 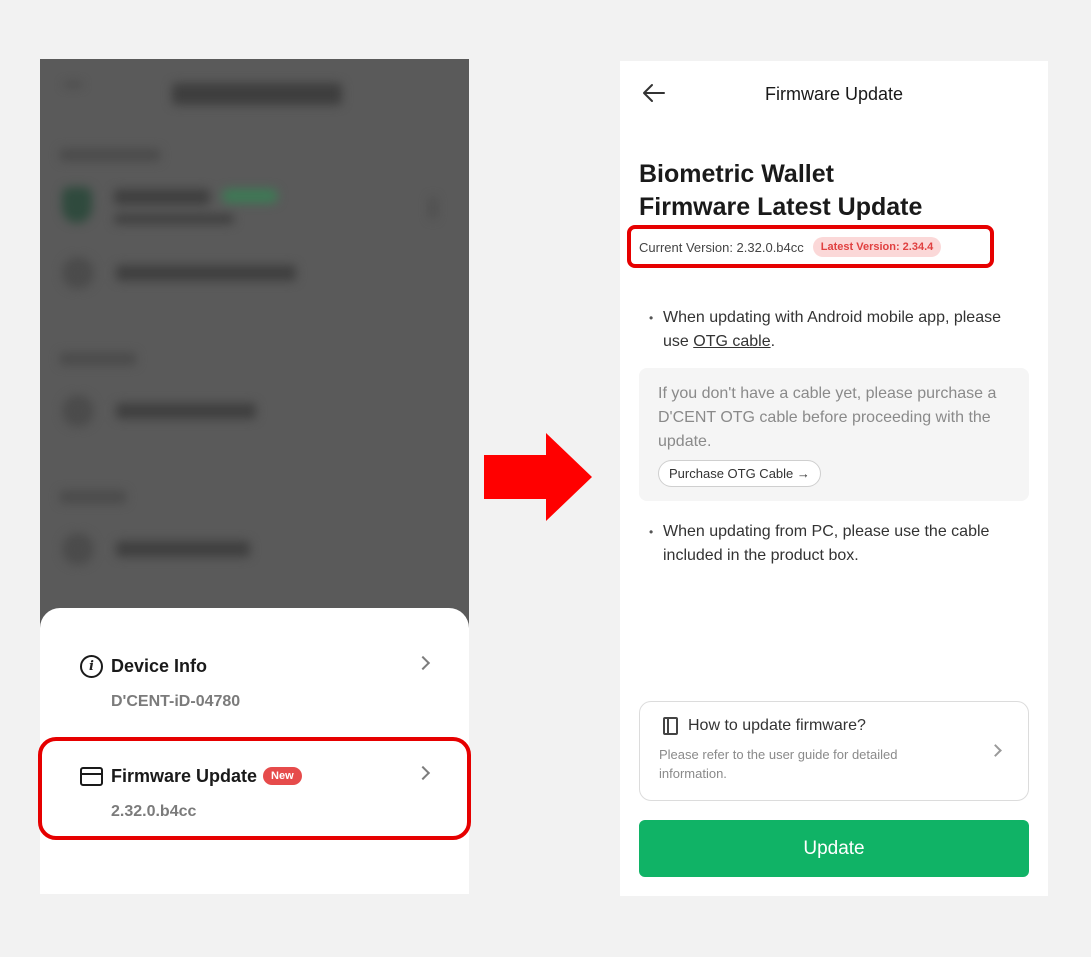 What do you see at coordinates (433, 208) in the screenshot?
I see `blurred-more-icon` at bounding box center [433, 208].